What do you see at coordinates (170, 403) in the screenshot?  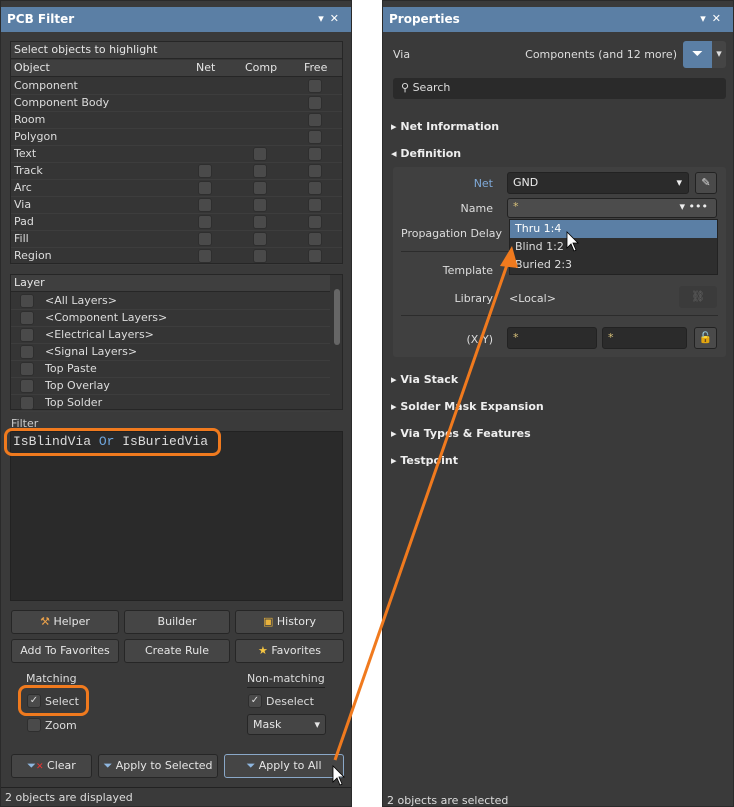 I see `layer-row: Top Solder` at bounding box center [170, 403].